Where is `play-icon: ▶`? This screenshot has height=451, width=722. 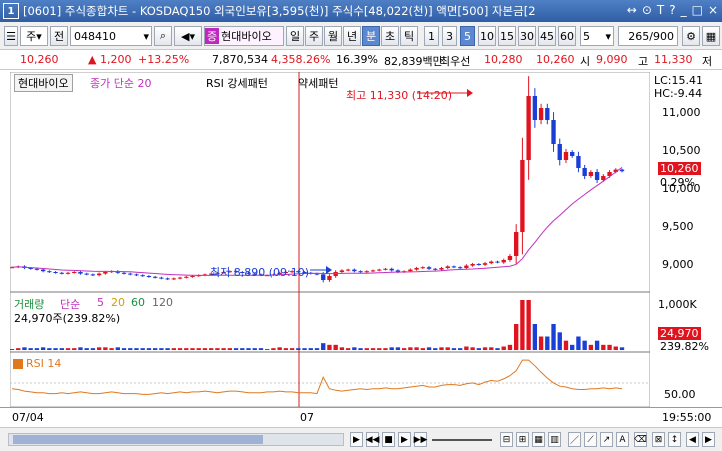
play-icon: ▶ is located at coordinates (356, 439).